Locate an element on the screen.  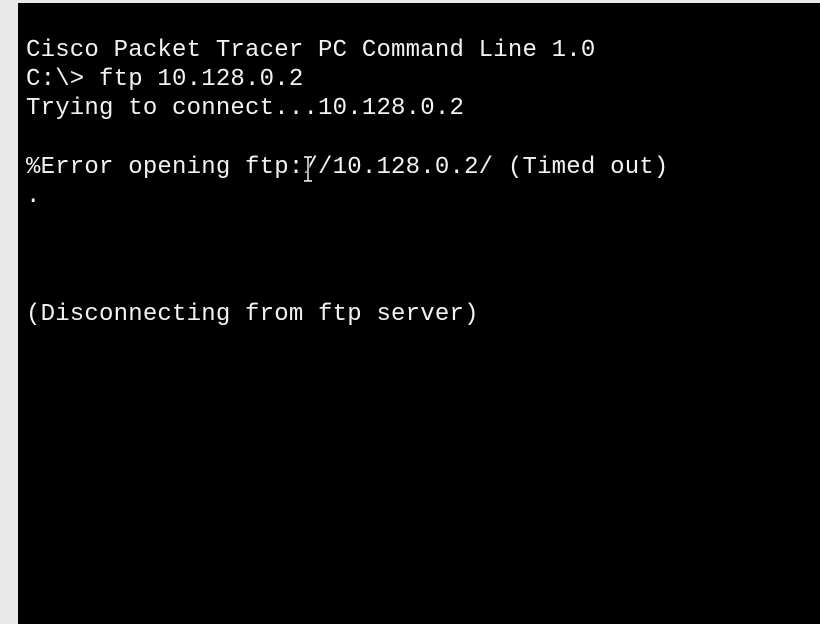
terminal-line-command: C:\> ftp 10.128.0.2 is located at coordinates (165, 79).